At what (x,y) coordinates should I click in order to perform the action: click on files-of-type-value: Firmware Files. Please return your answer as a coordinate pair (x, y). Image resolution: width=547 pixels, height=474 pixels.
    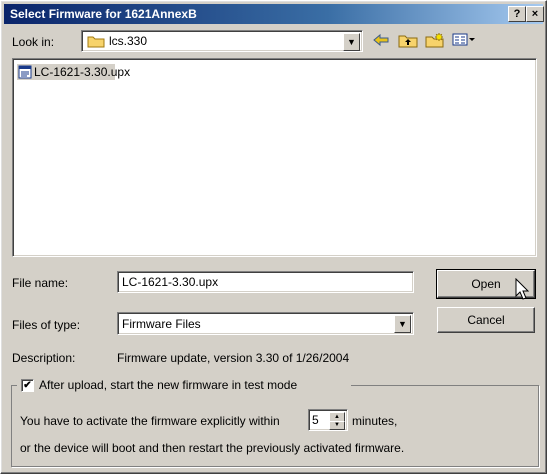
    Looking at the image, I should click on (161, 324).